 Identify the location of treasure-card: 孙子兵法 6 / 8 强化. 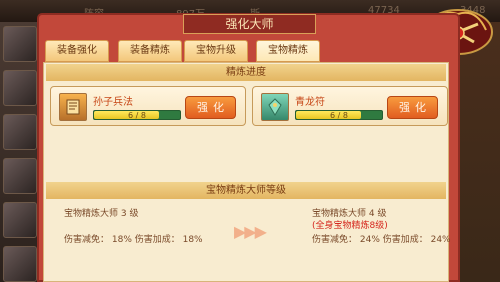
(148, 106).